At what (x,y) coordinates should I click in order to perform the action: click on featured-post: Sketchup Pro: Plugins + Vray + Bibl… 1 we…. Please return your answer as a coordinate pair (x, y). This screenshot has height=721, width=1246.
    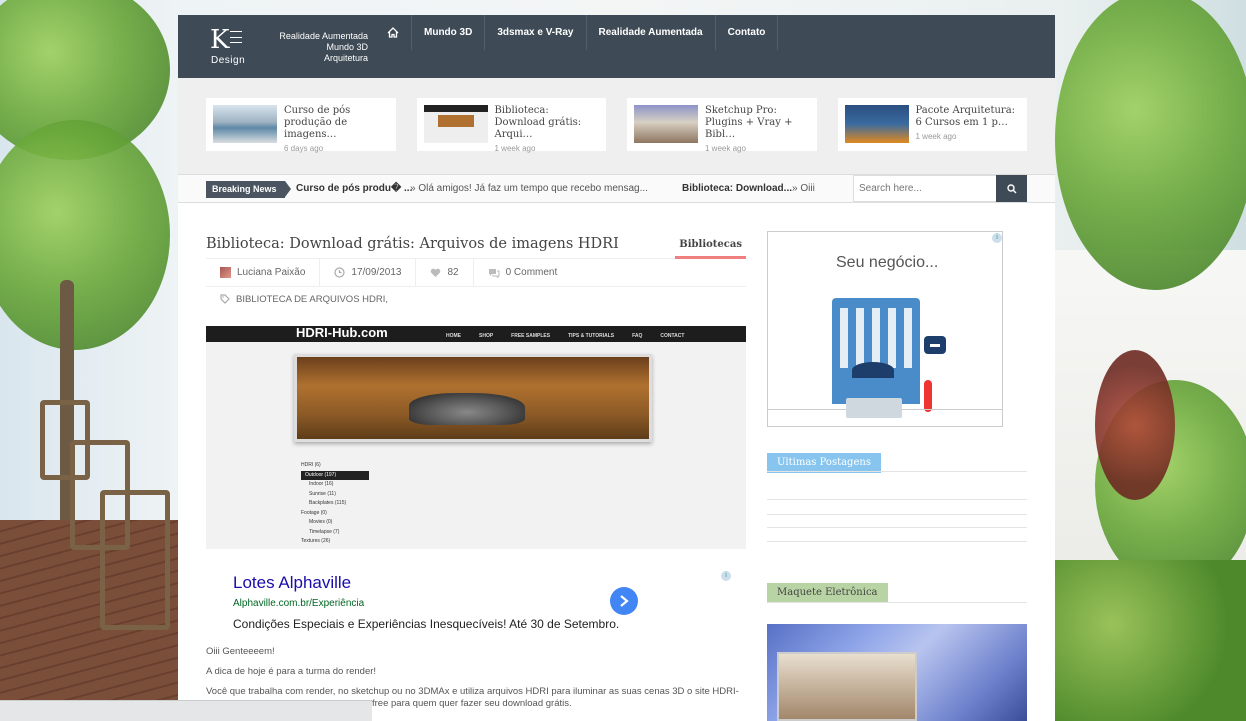
    Looking at the image, I should click on (722, 125).